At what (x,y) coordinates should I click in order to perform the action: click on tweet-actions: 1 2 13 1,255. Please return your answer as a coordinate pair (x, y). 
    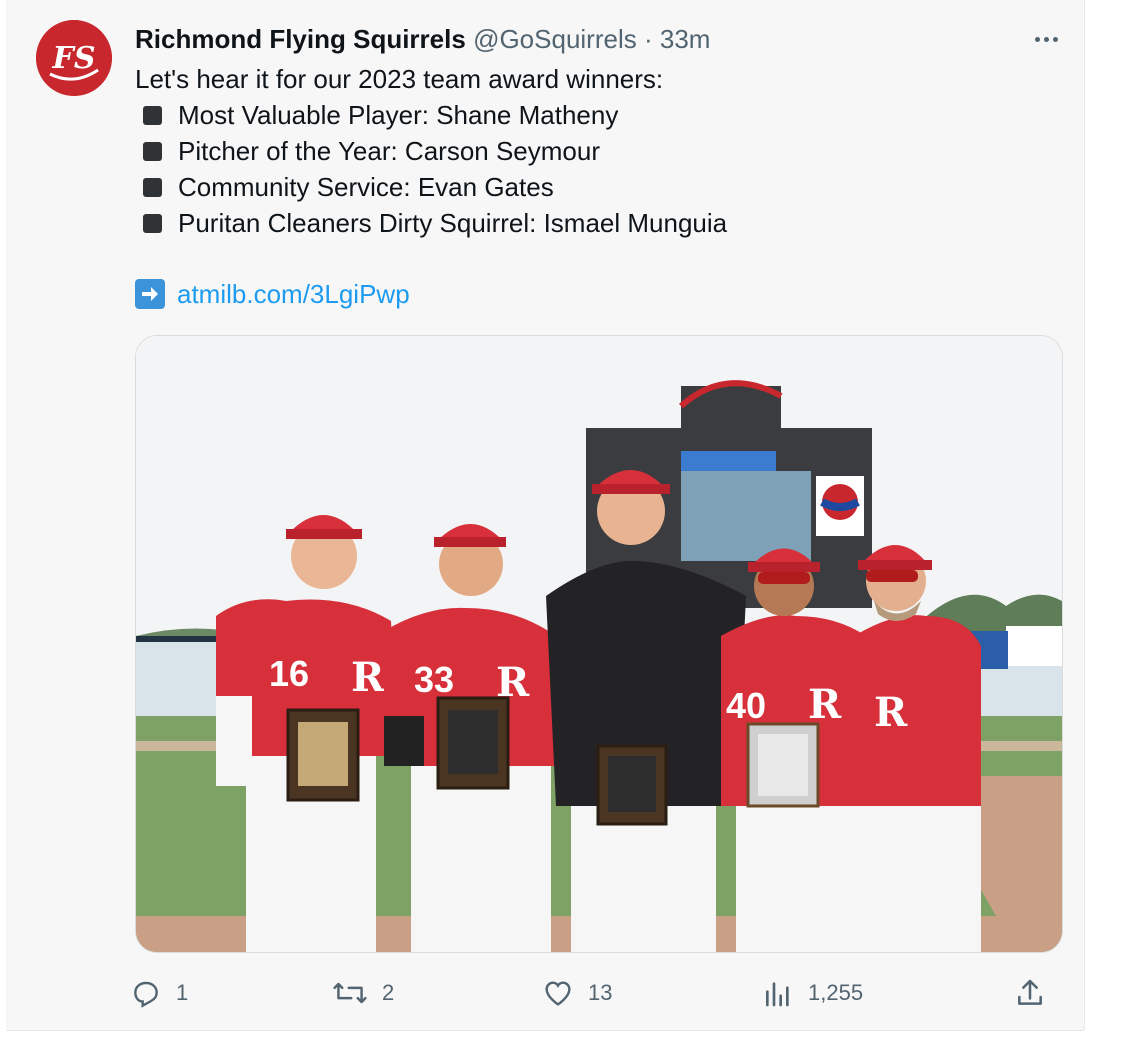
    Looking at the image, I should click on (545, 993).